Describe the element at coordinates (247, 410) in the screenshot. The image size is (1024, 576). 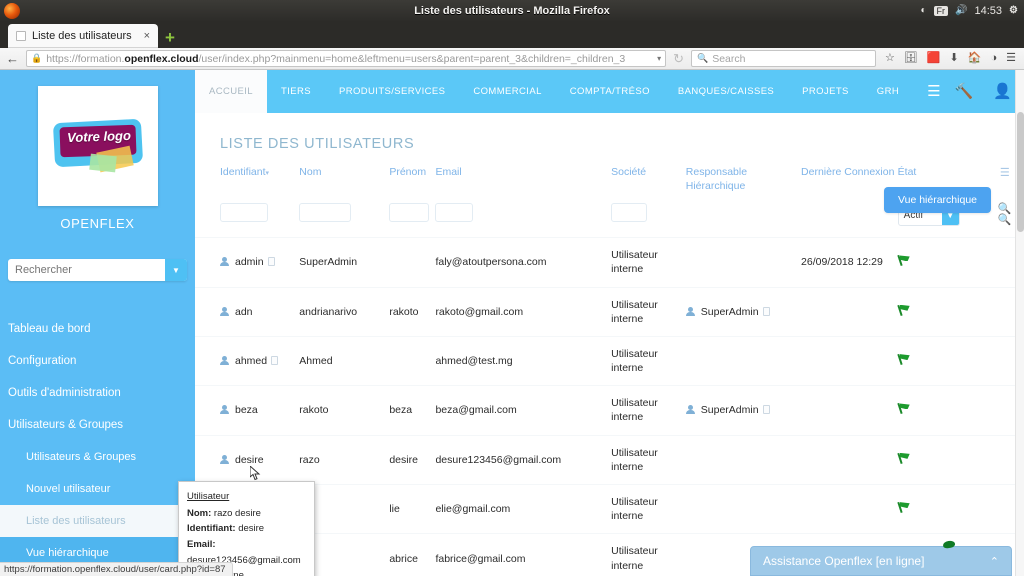
I see `cell-identifiant: beza` at that location.